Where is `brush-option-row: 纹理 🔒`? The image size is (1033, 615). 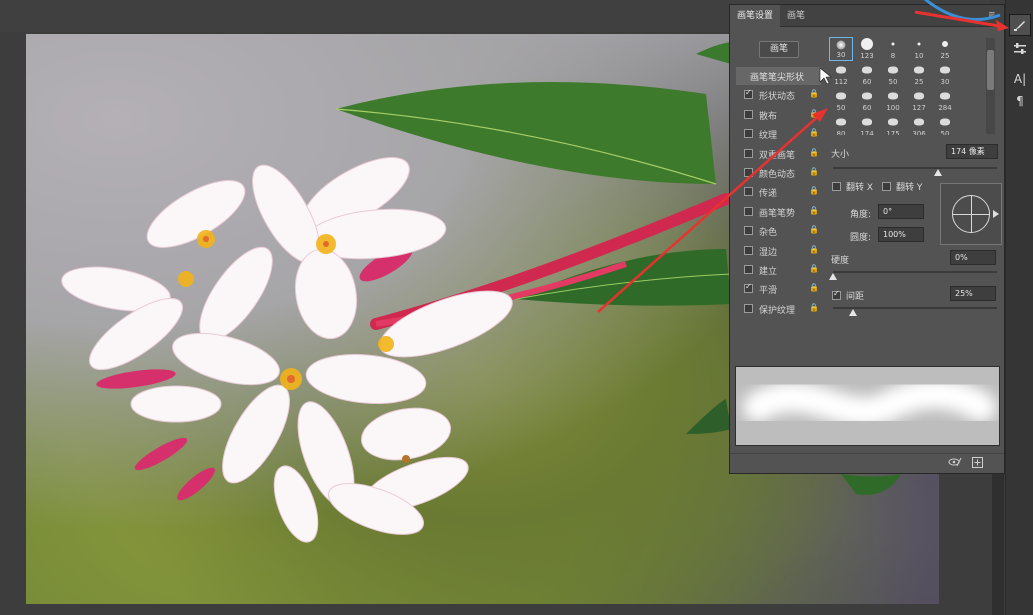
brush-option-row: 纹理 🔒 is located at coordinates (778, 134).